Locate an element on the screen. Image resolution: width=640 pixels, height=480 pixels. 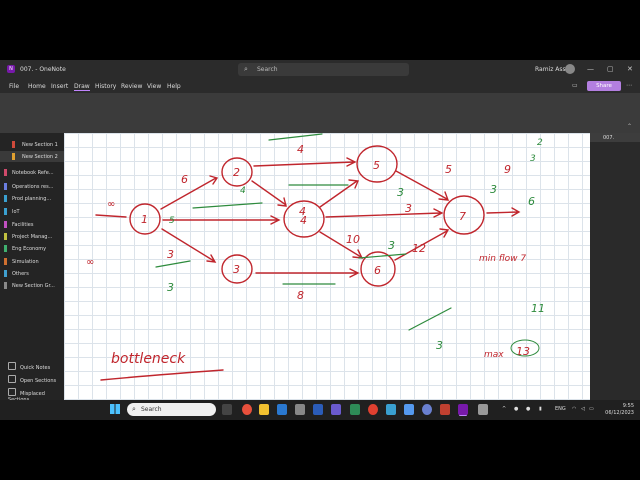
section-iot: IoT is located at coordinates (32, 211).